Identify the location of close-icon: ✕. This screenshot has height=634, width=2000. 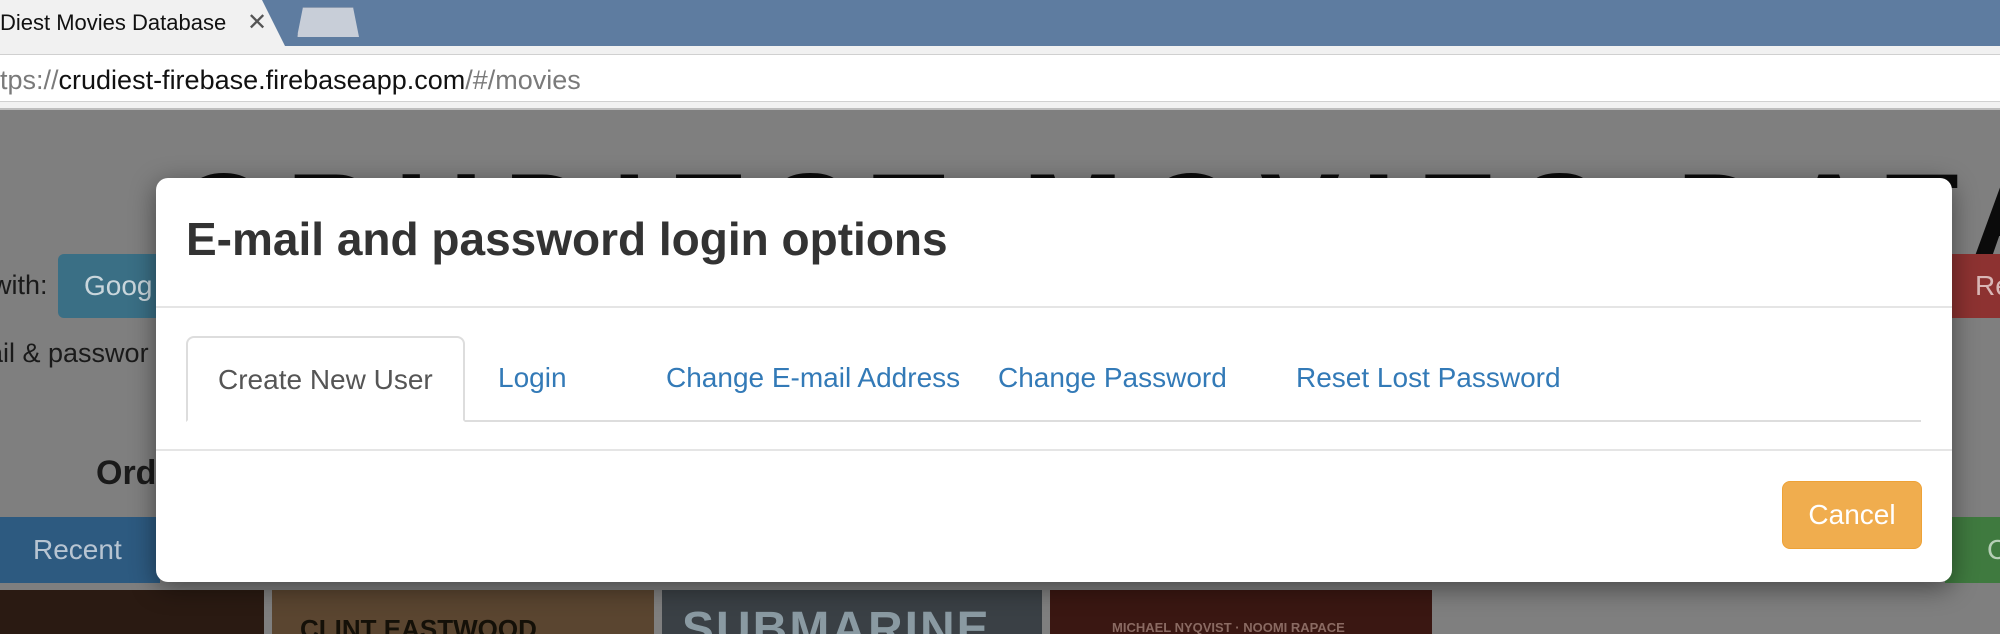
(257, 22).